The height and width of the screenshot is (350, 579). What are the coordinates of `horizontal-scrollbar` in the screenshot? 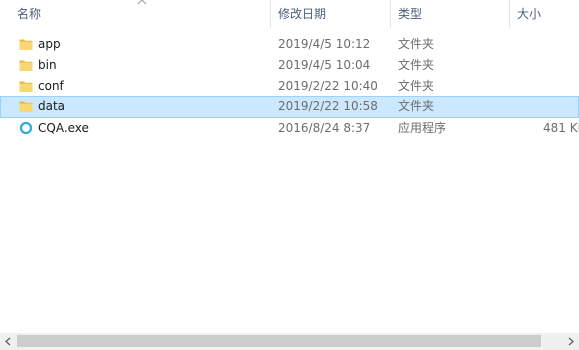 It's located at (289, 341).